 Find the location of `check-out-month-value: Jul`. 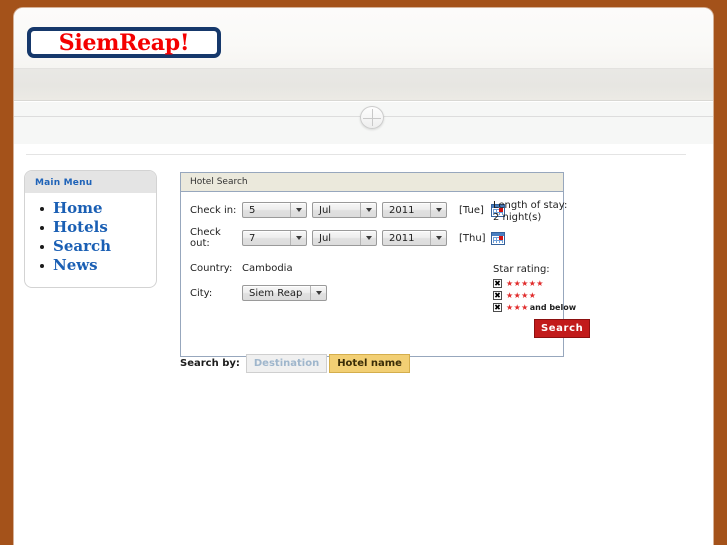

check-out-month-value: Jul is located at coordinates (325, 238).